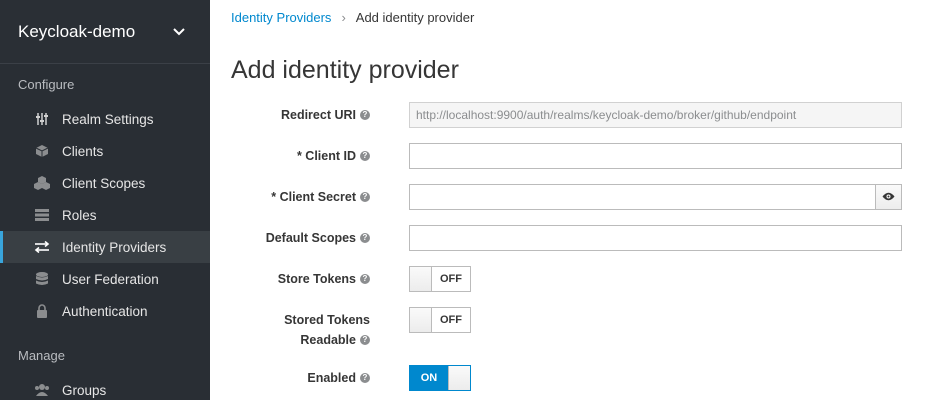  I want to click on sidebar-item-client-scopes: Client Scopes, so click(105, 183).